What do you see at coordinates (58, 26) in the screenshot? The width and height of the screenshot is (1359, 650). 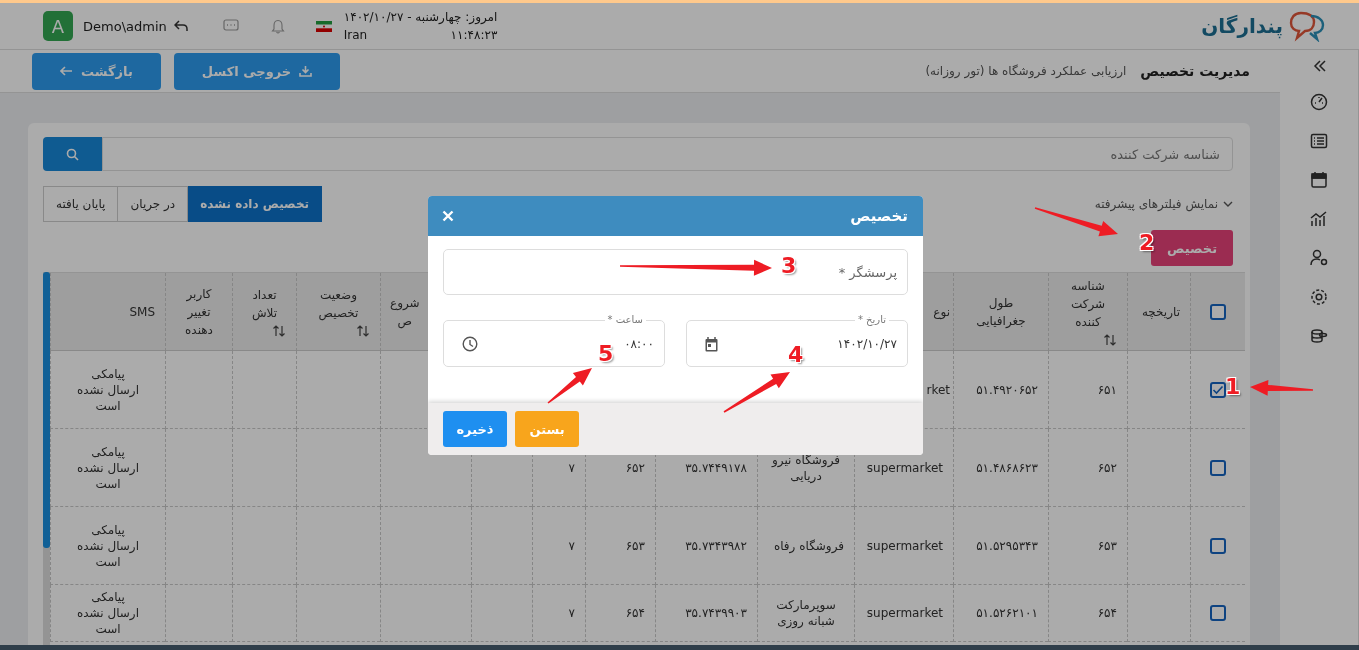 I see `user-avatar: A` at bounding box center [58, 26].